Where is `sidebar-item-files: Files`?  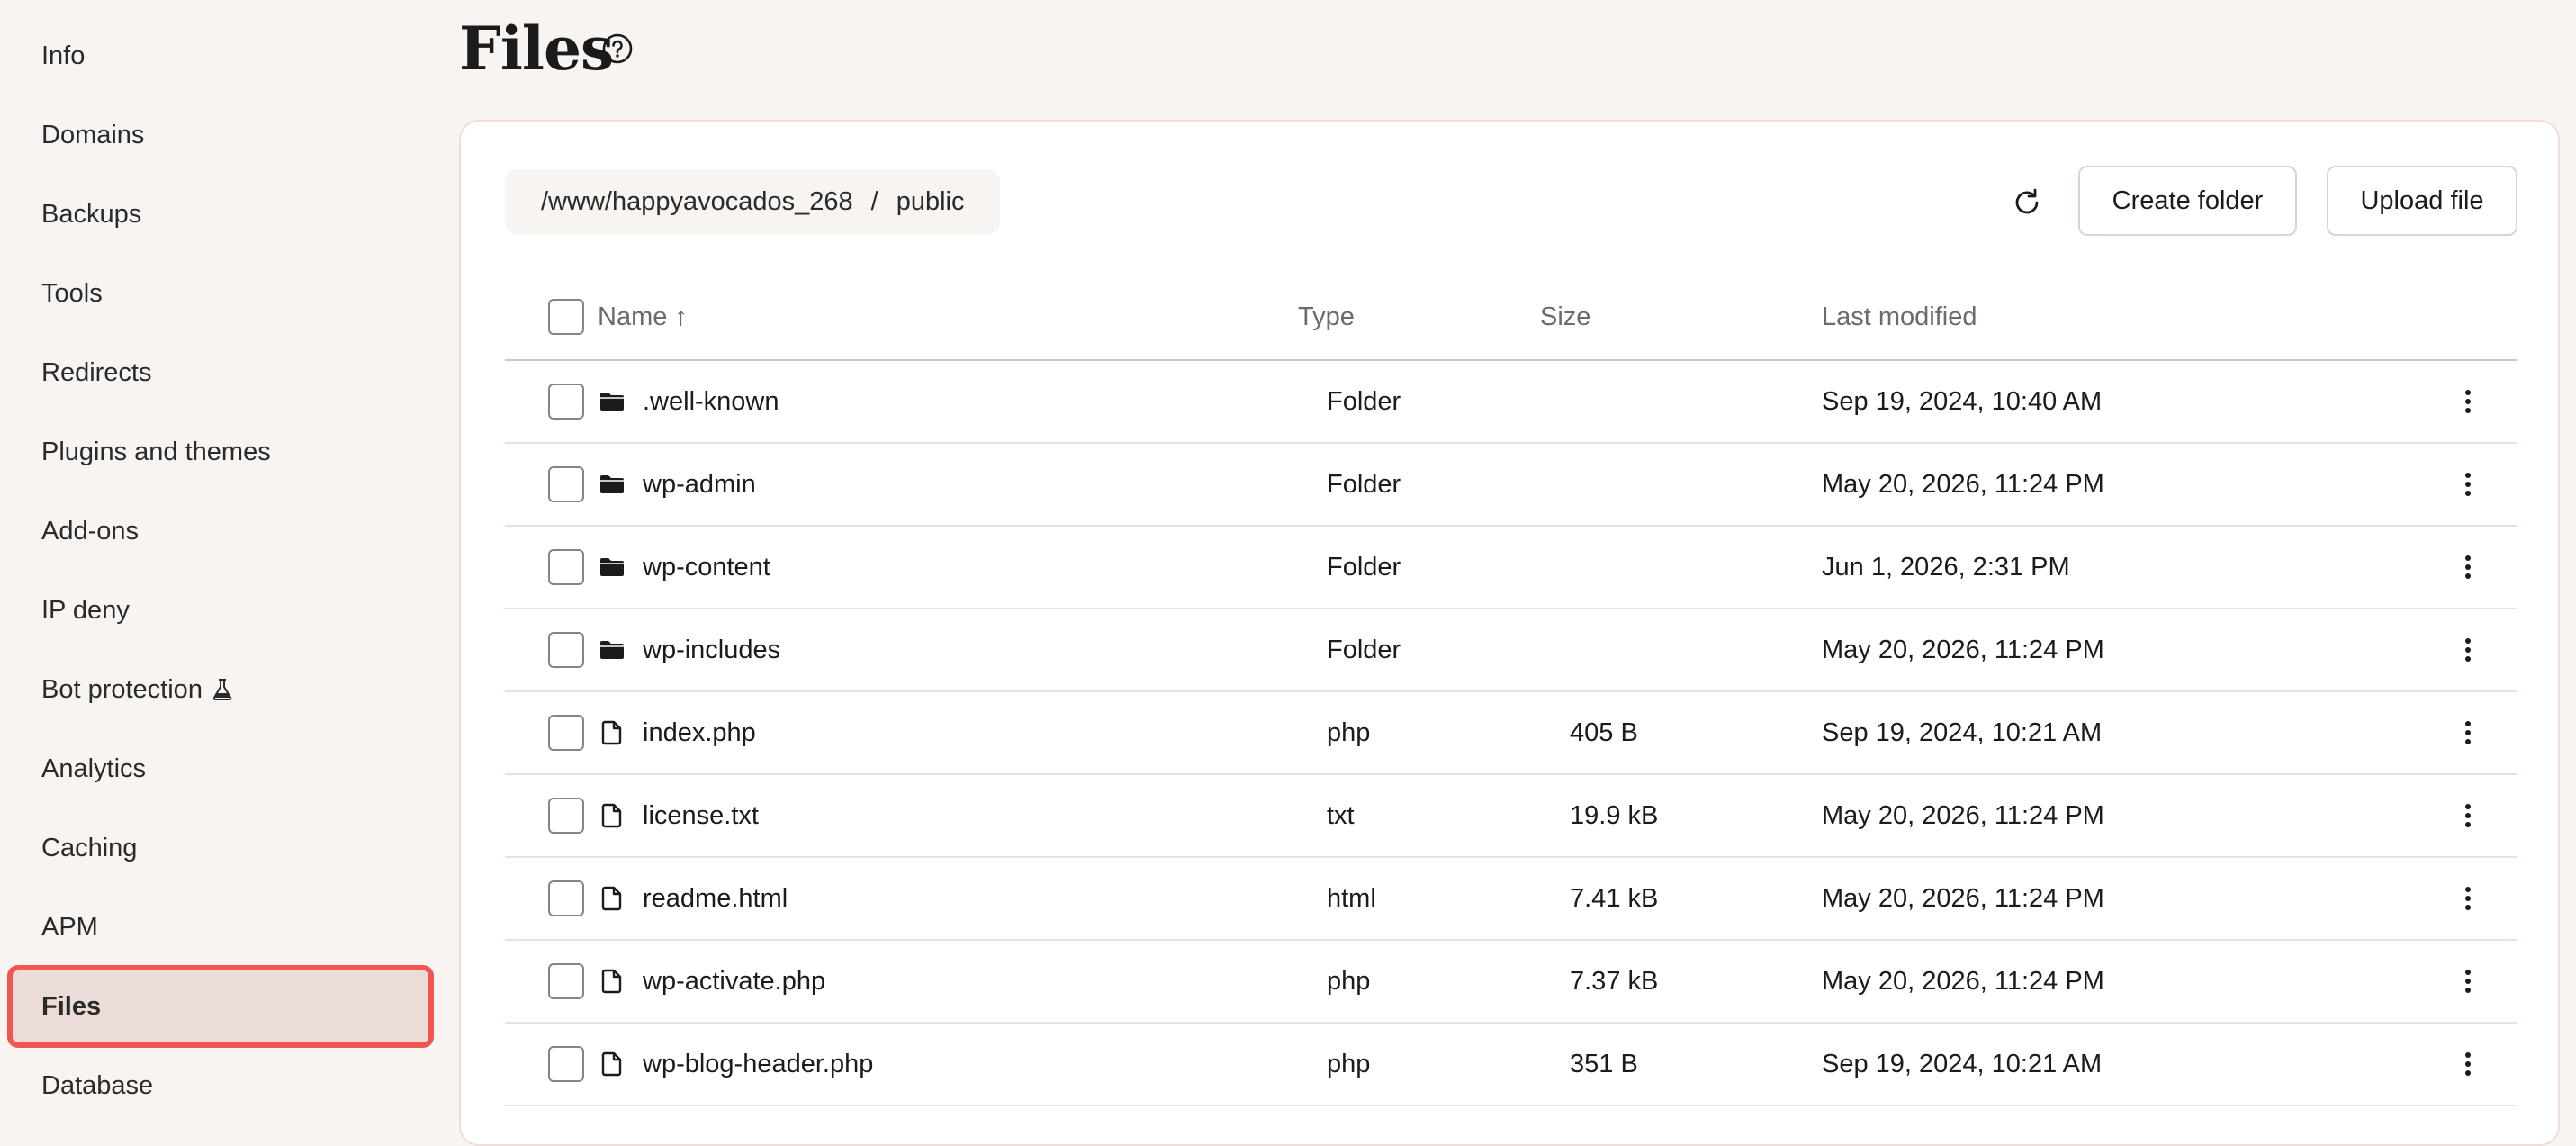 sidebar-item-files: Files is located at coordinates (220, 1006).